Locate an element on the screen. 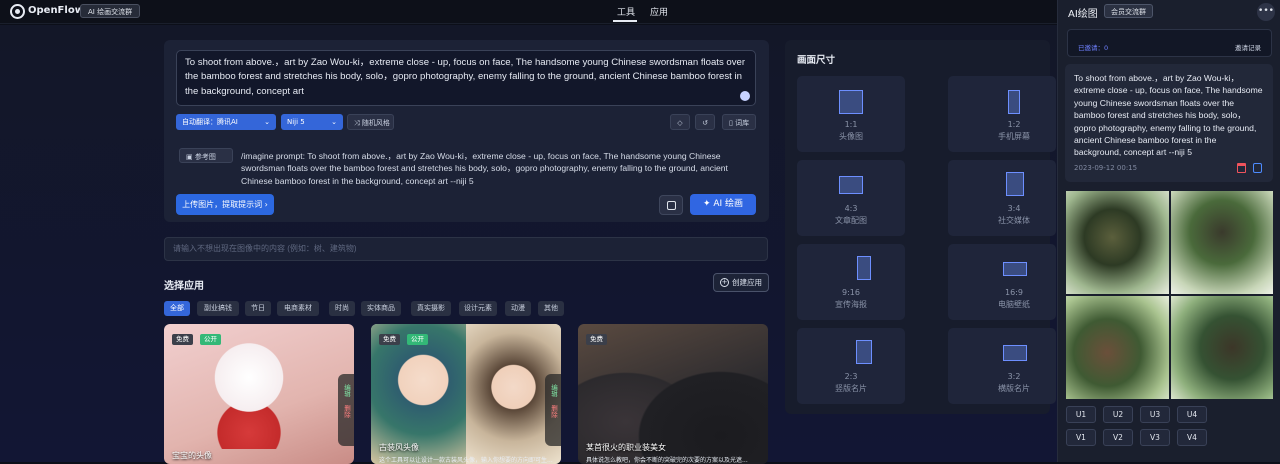 The width and height of the screenshot is (1280, 464). negative-prompt-input: 请输入不想出现在图像中的内容 (例如：树、建筑物) is located at coordinates (466, 249).